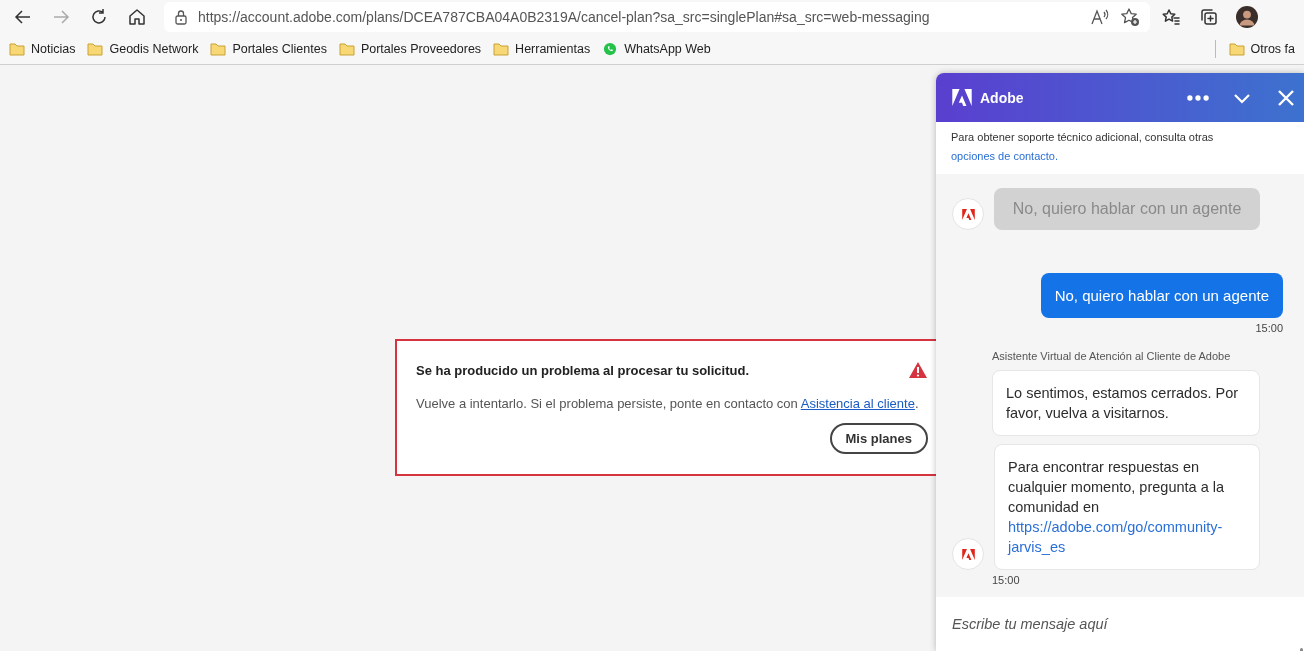  I want to click on bookmark-item: Portales Clientes, so click(268, 49).